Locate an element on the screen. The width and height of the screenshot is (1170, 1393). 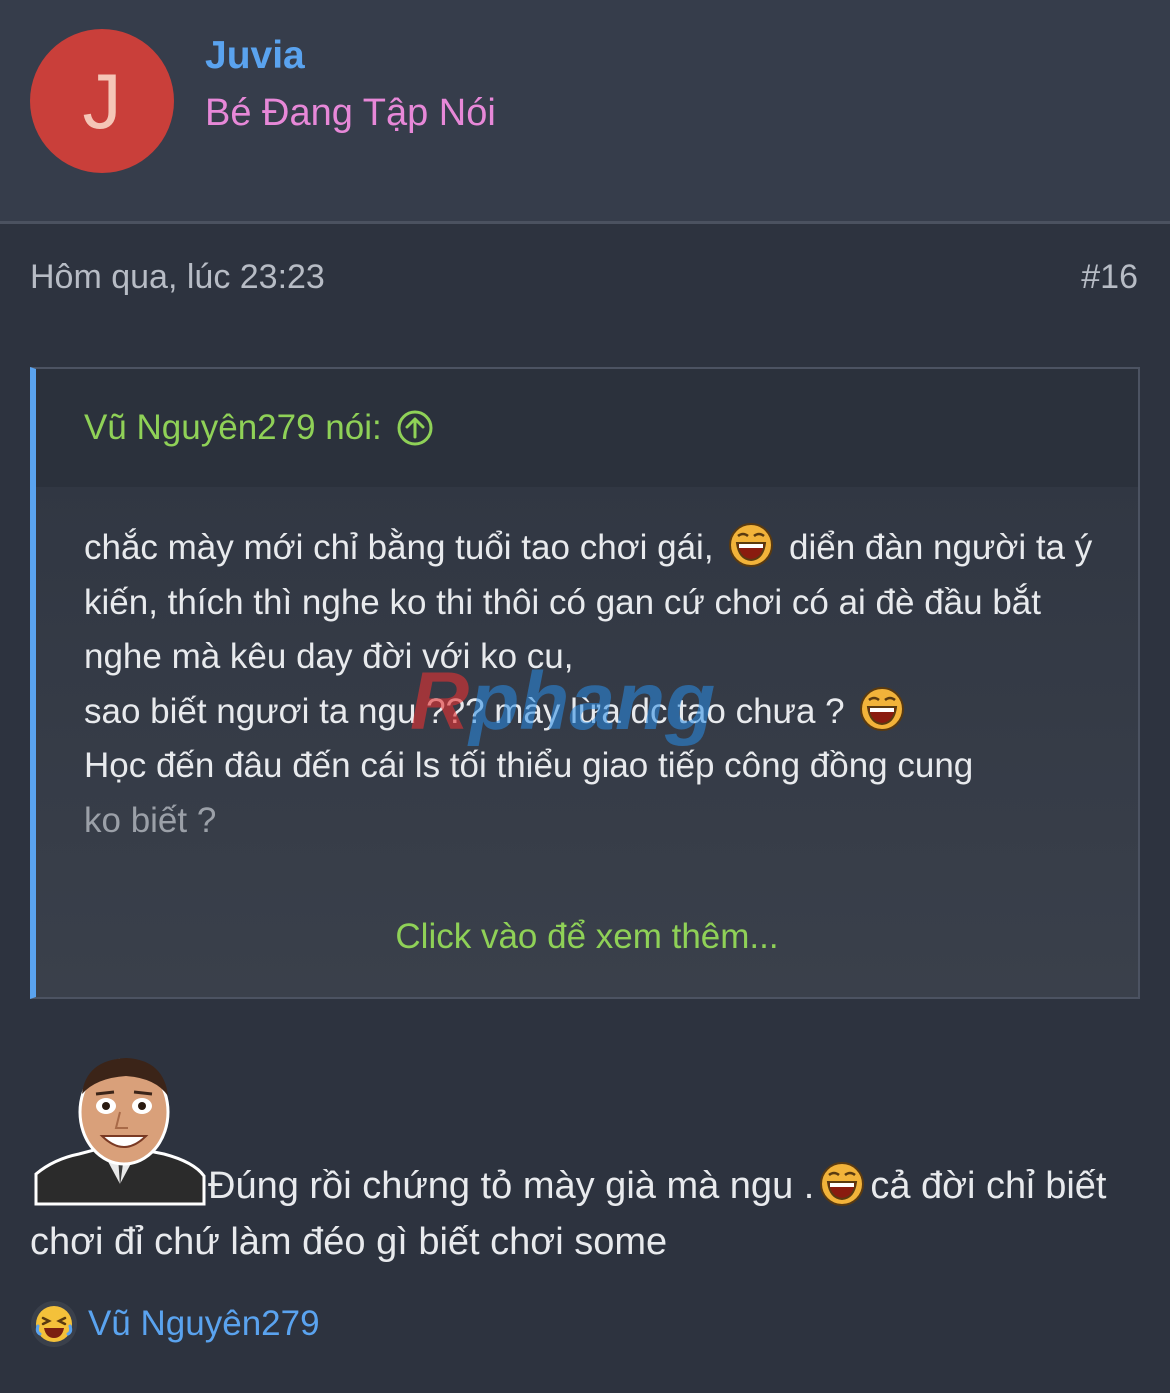
quote-line: chắc mày mới chỉ bằng tuổi tao chơi gái, is located at coordinates (404, 547).